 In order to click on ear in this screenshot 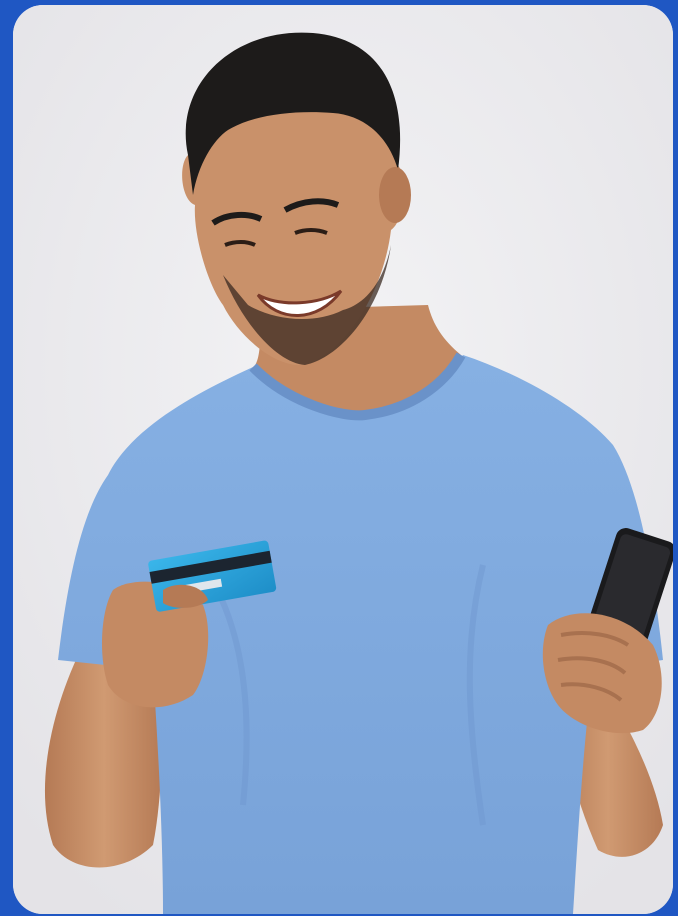, I will do `click(395, 195)`.